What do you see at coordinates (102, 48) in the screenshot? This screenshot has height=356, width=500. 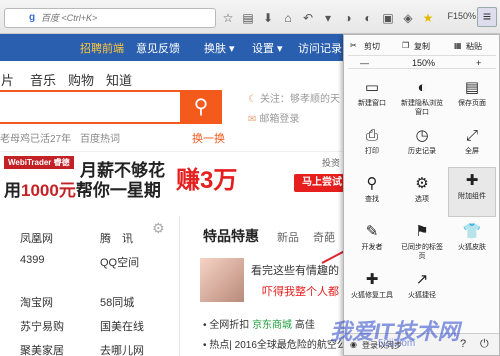 I see `nav-recruit: 招聘前端` at bounding box center [102, 48].